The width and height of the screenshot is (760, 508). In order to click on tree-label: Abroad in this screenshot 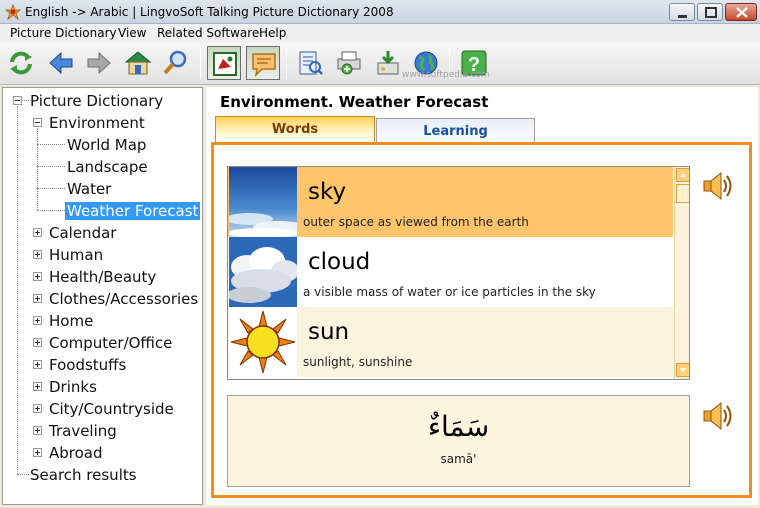, I will do `click(76, 453)`.